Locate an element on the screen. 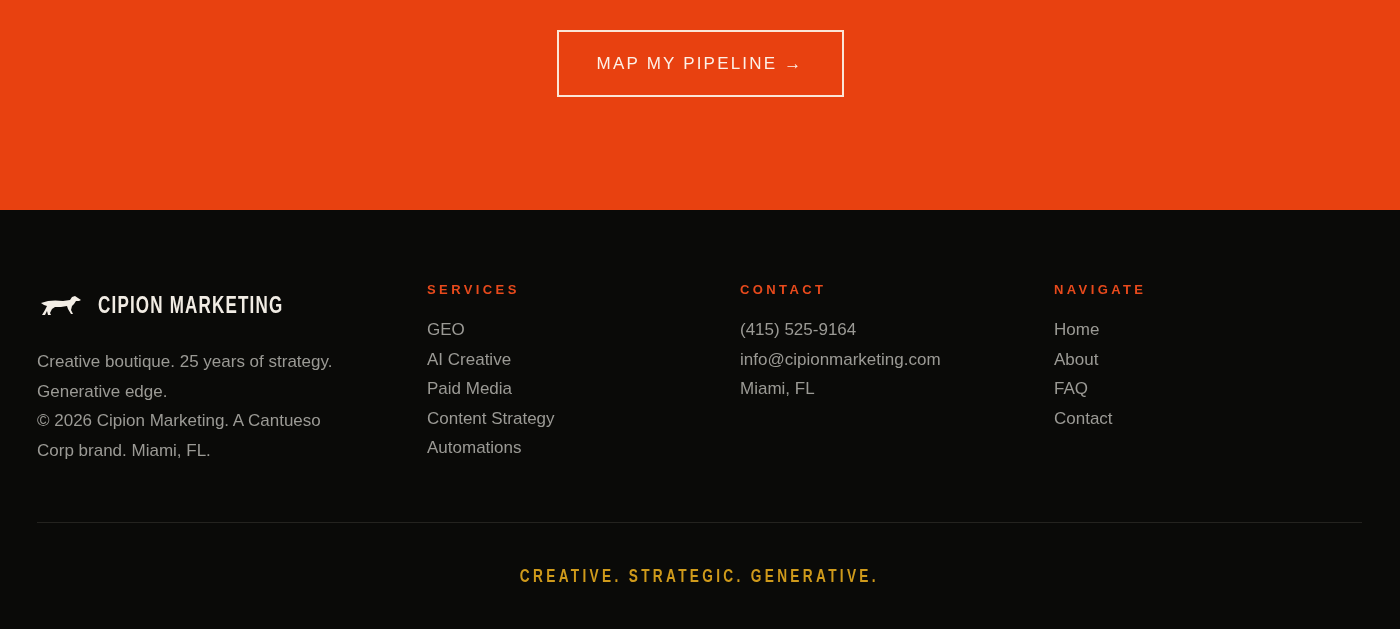 The image size is (1400, 629). footer-link: Home is located at coordinates (1077, 330).